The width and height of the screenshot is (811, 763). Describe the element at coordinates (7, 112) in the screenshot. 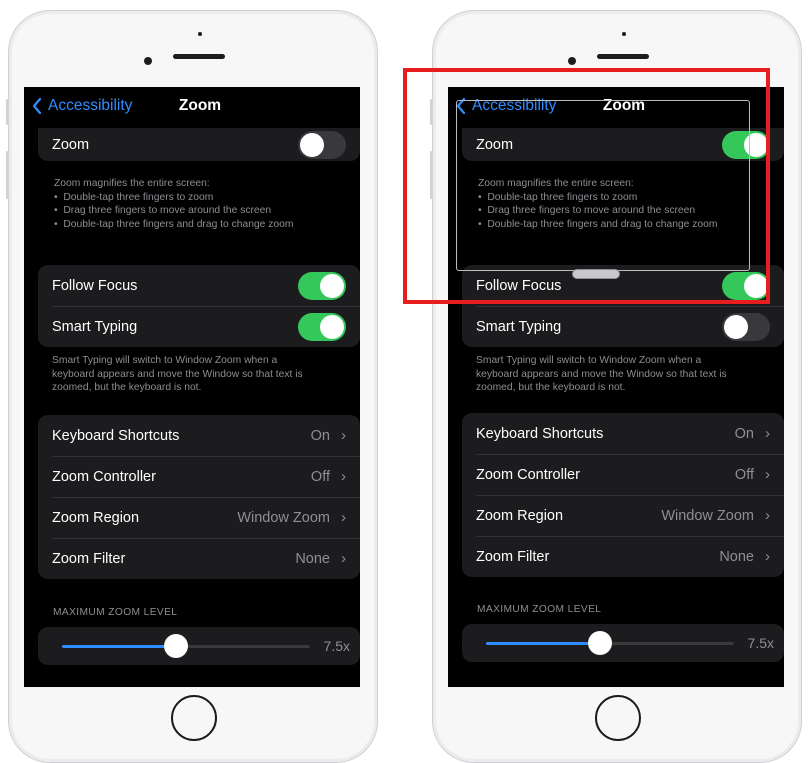

I see `mute-switch` at that location.